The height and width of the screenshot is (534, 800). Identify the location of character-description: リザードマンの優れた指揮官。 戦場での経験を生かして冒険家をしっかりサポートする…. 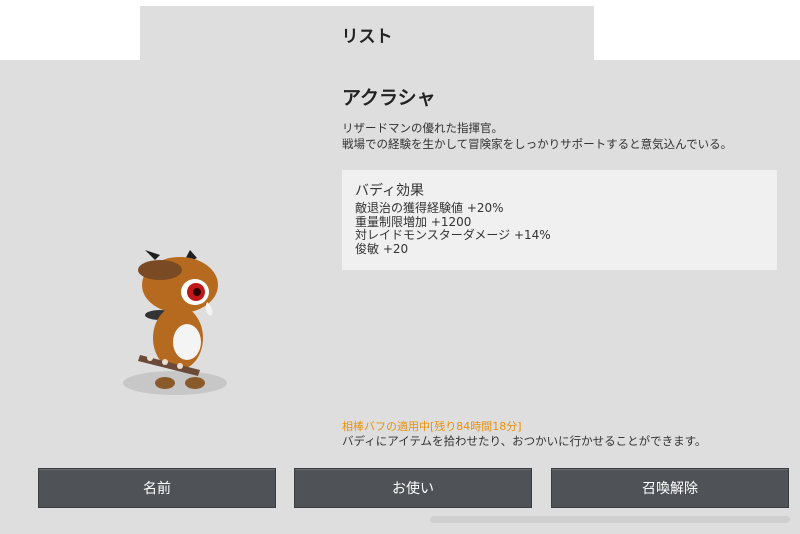
(537, 136).